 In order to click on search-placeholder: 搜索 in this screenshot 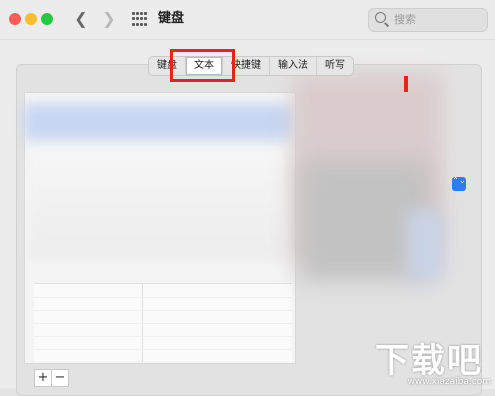, I will do `click(405, 19)`.